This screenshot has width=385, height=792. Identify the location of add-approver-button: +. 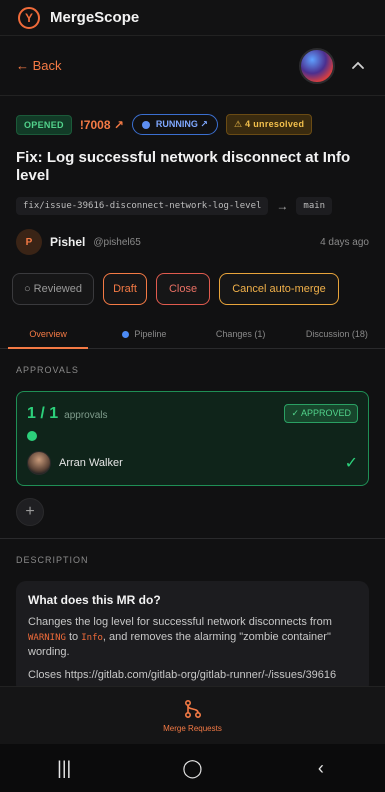
(30, 512).